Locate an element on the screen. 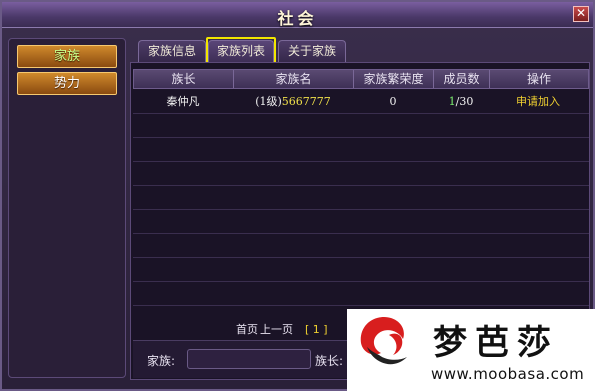 Image resolution: width=595 pixels, height=391 pixels. row-members: 1/30 is located at coordinates (461, 101).